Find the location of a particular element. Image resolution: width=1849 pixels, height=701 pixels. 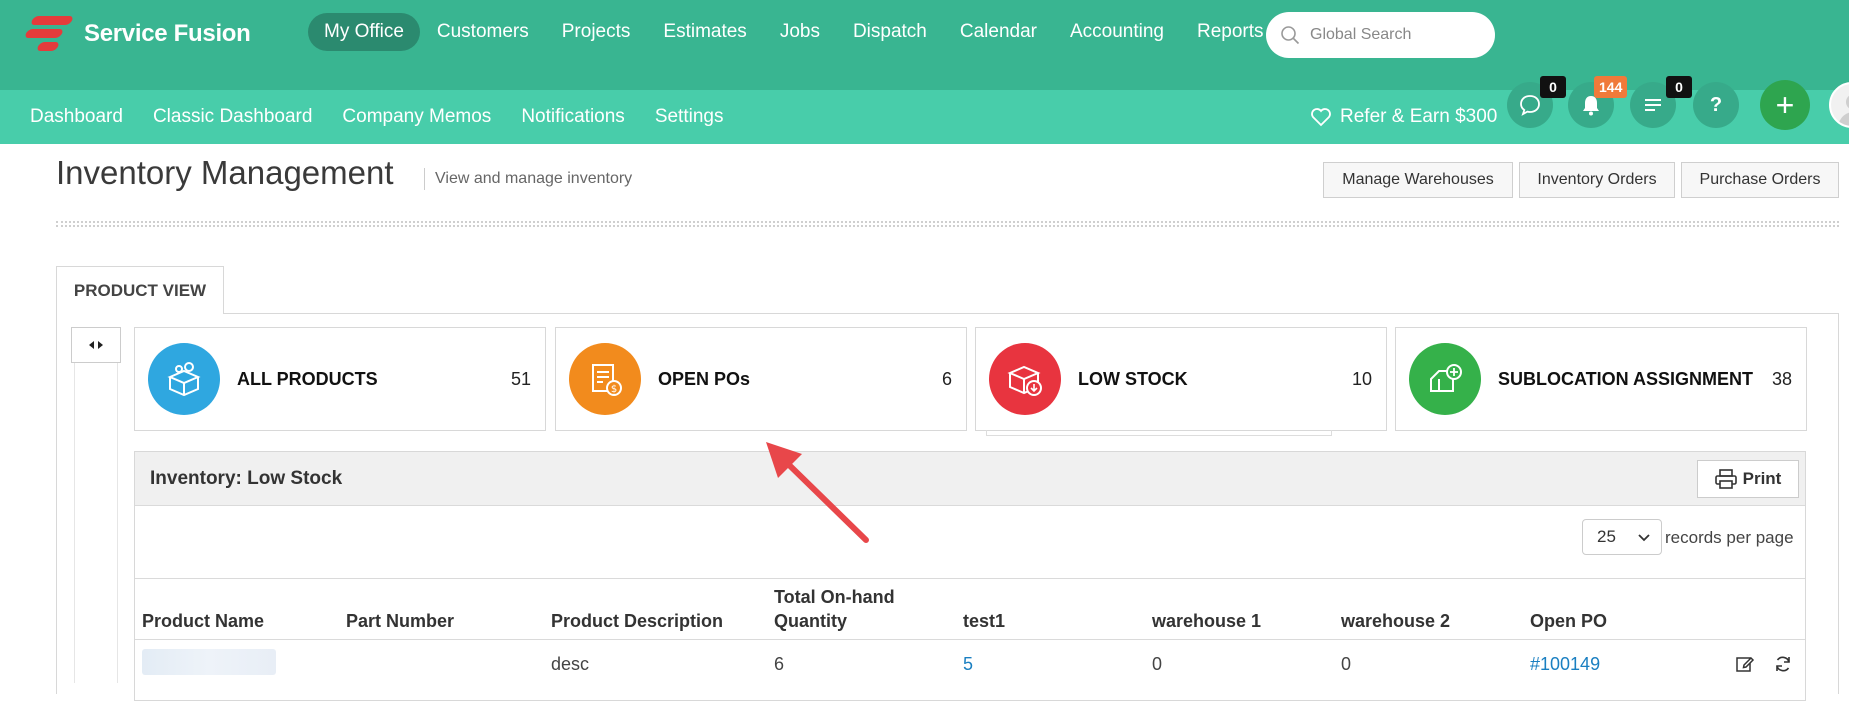

cell-total: 6 is located at coordinates (779, 663).